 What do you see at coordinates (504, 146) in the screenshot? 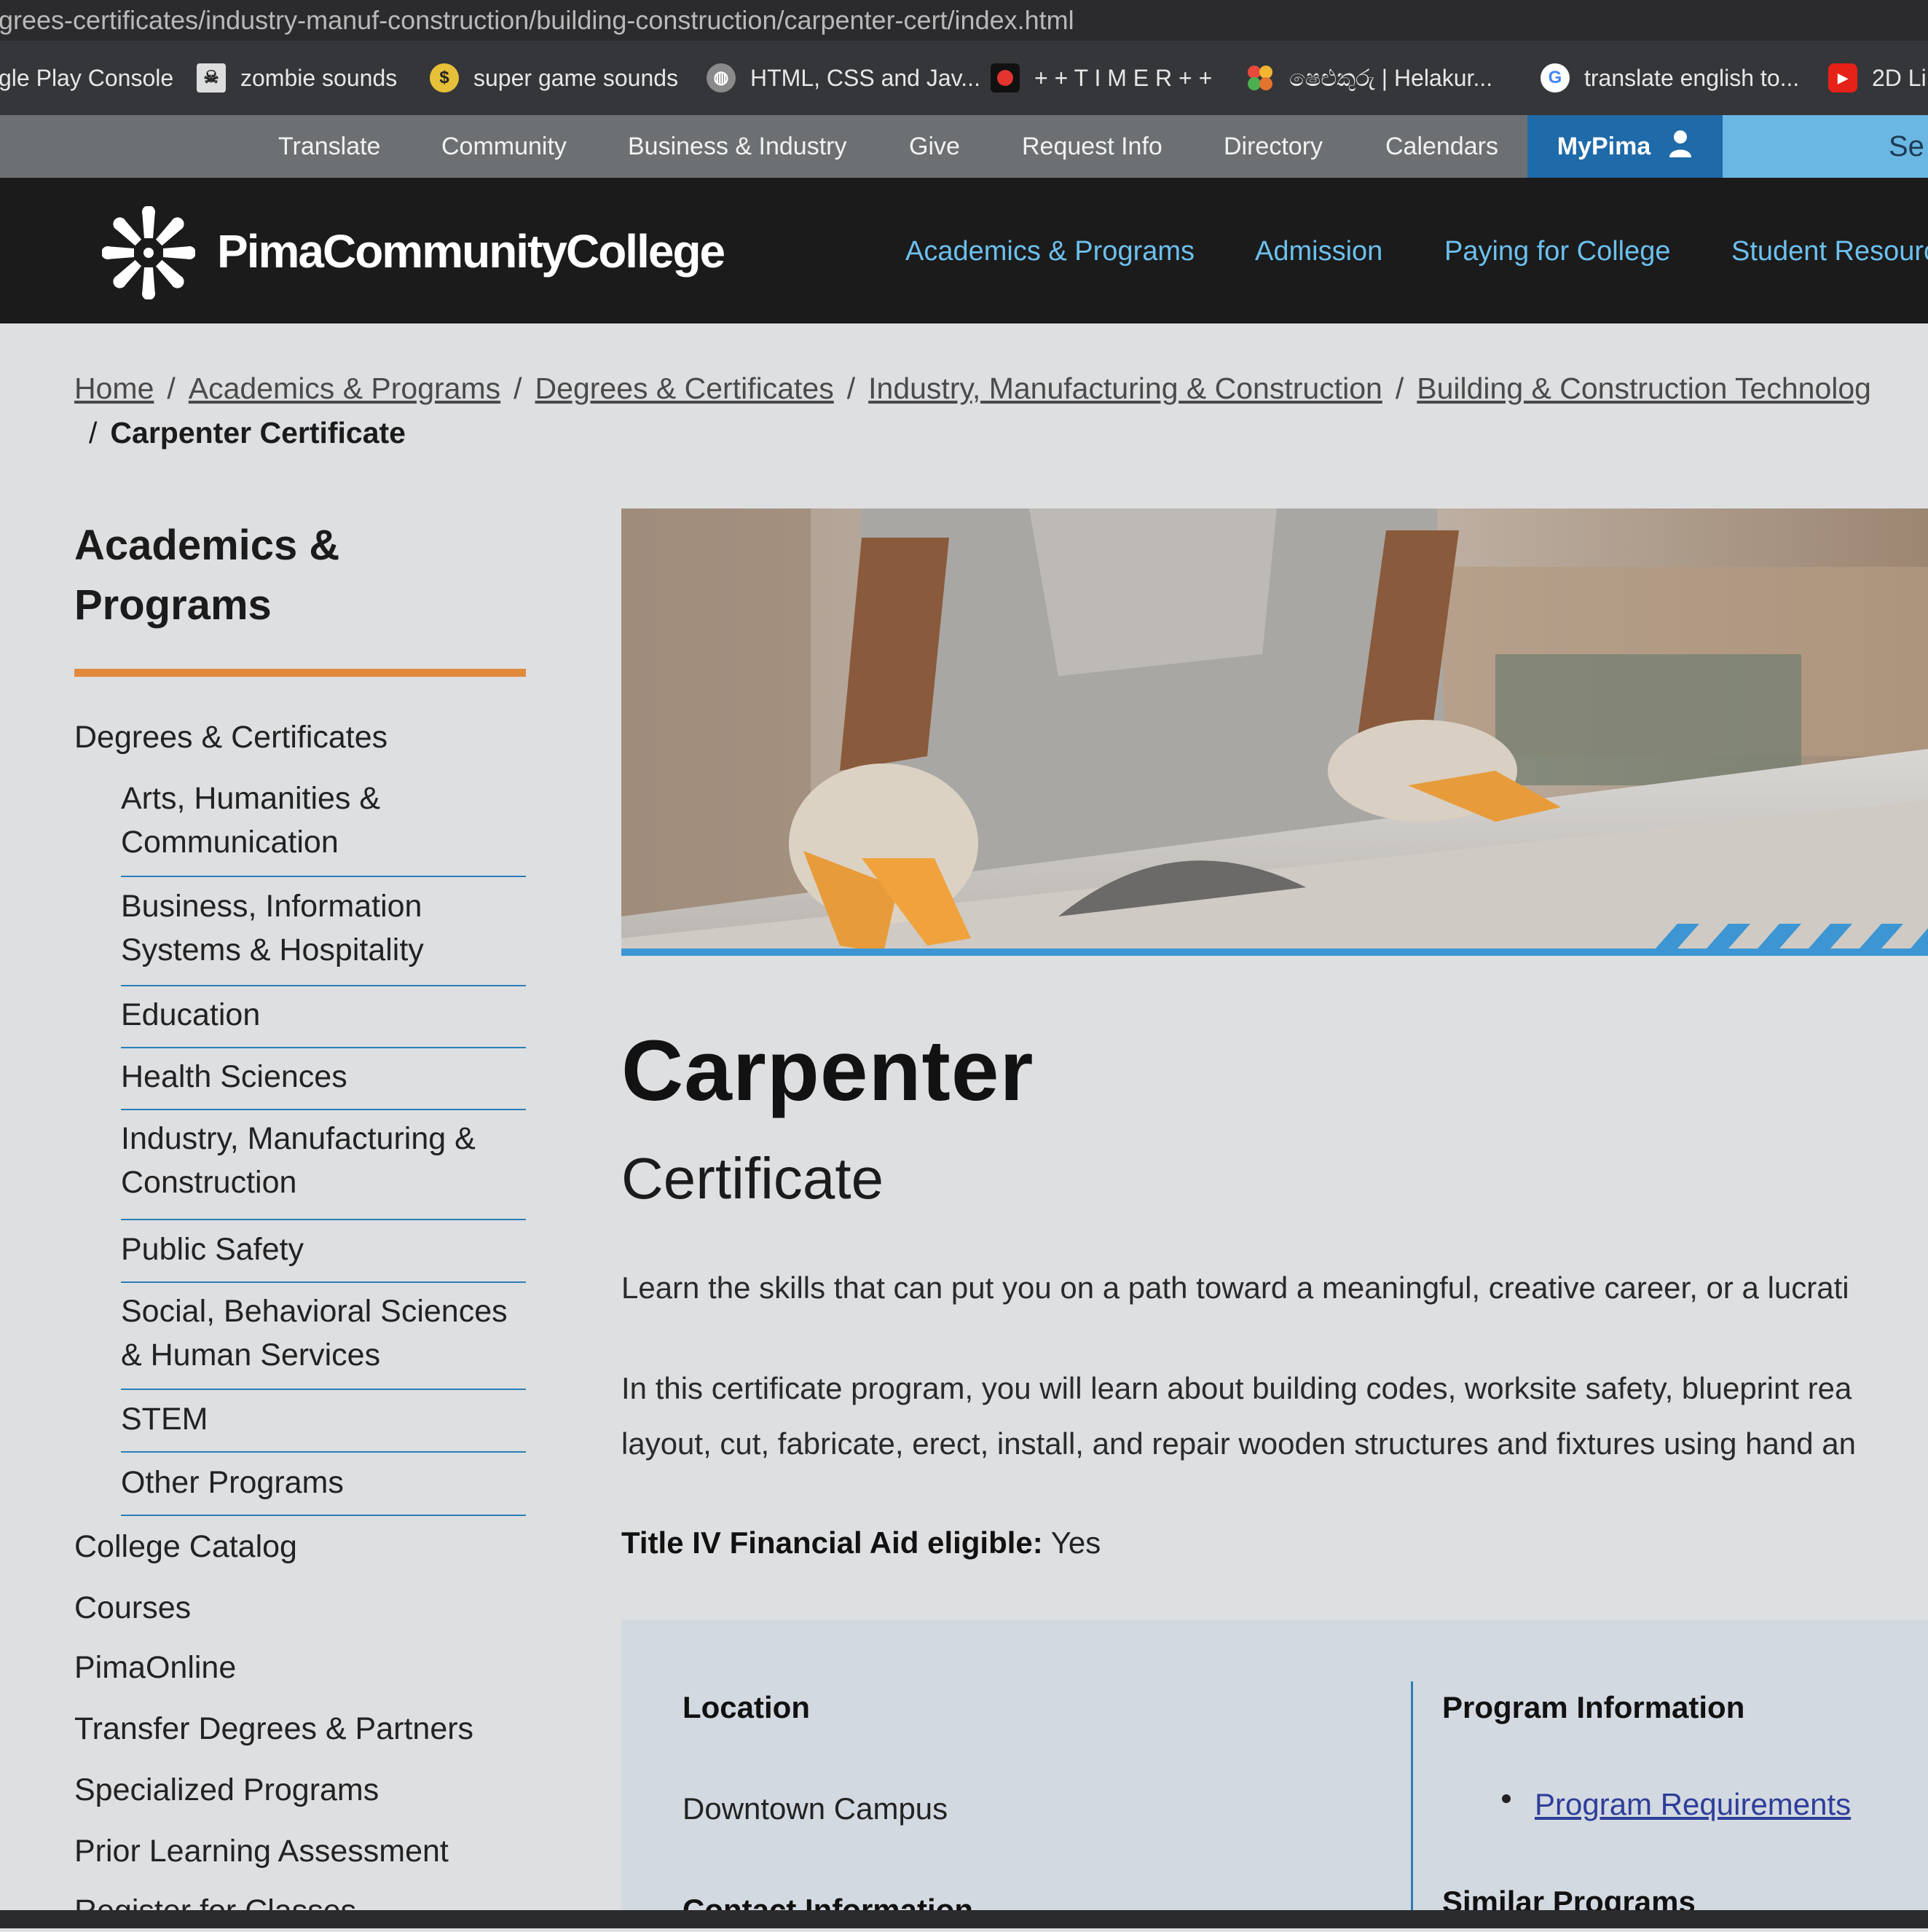
I see `util-community: Community` at bounding box center [504, 146].